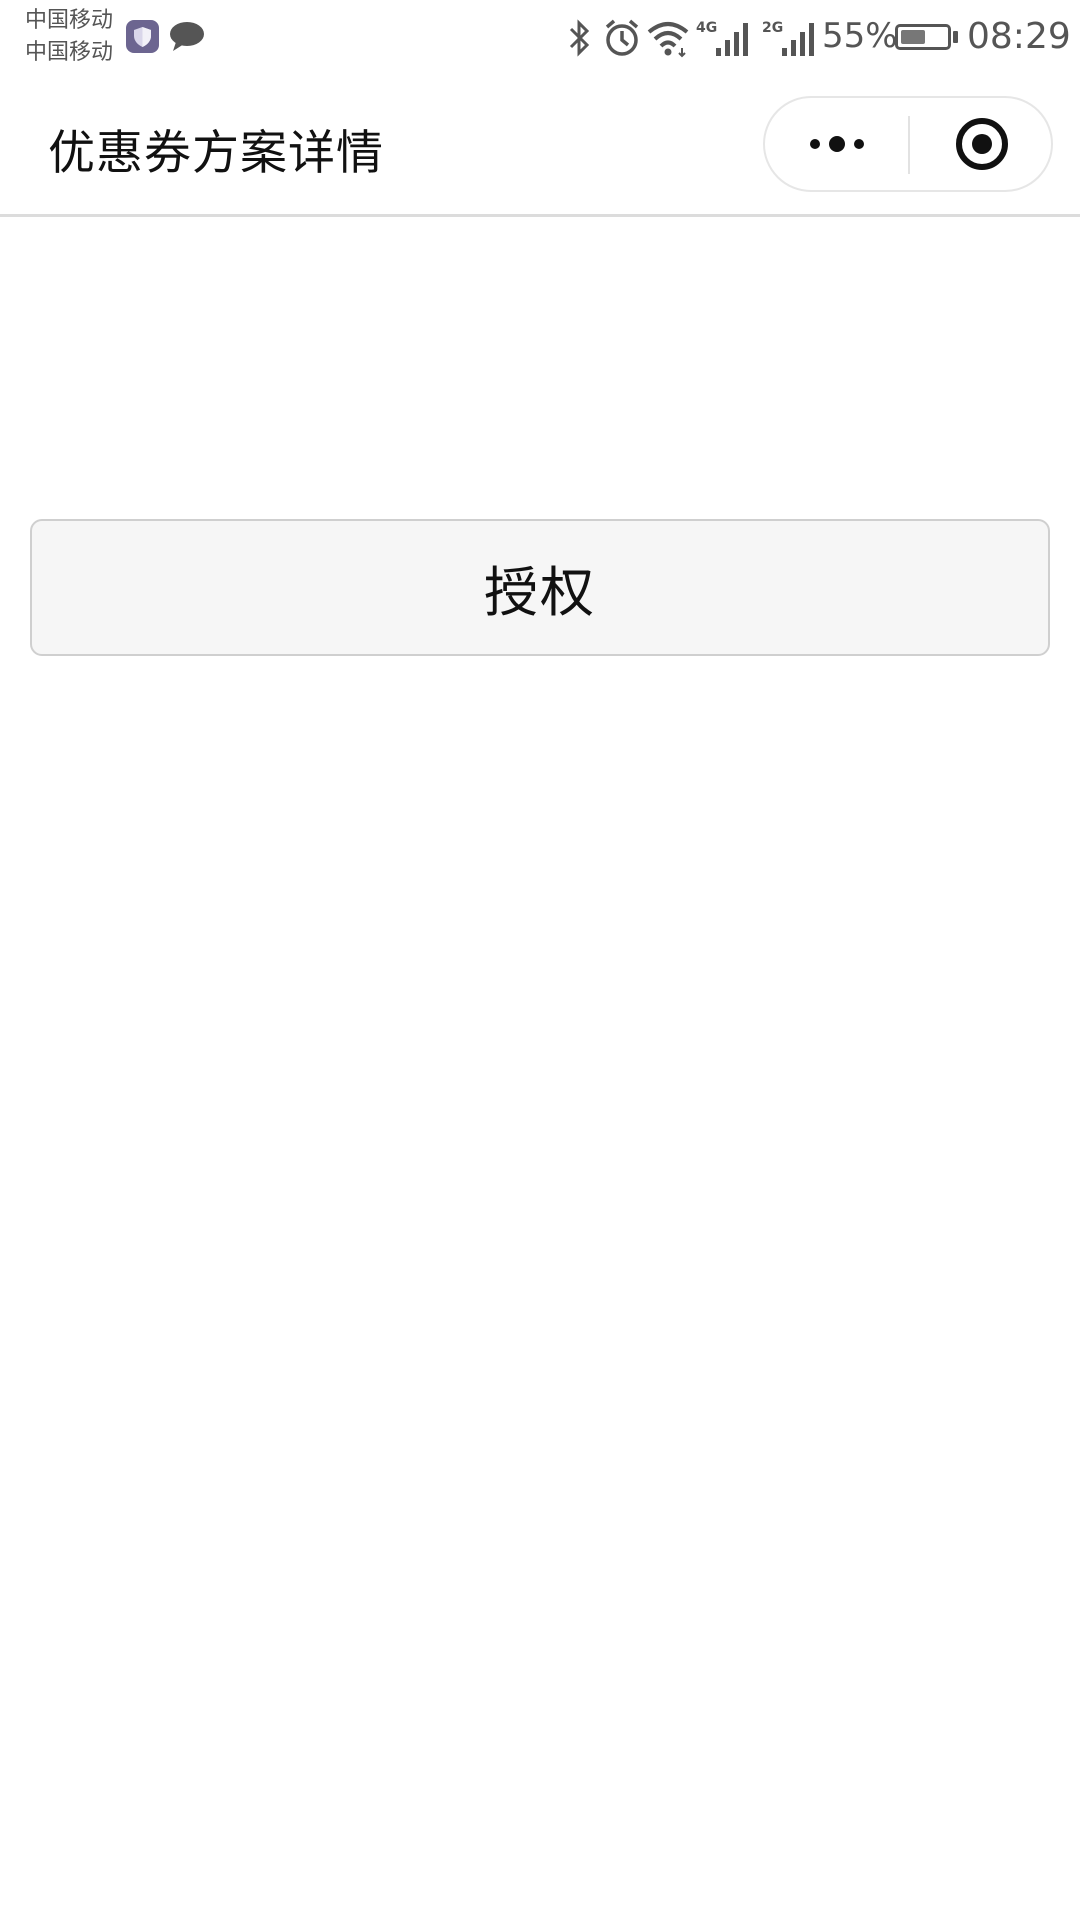 The width and height of the screenshot is (1080, 1920). What do you see at coordinates (789, 41) in the screenshot?
I see `signal-2g-icon: 2G` at bounding box center [789, 41].